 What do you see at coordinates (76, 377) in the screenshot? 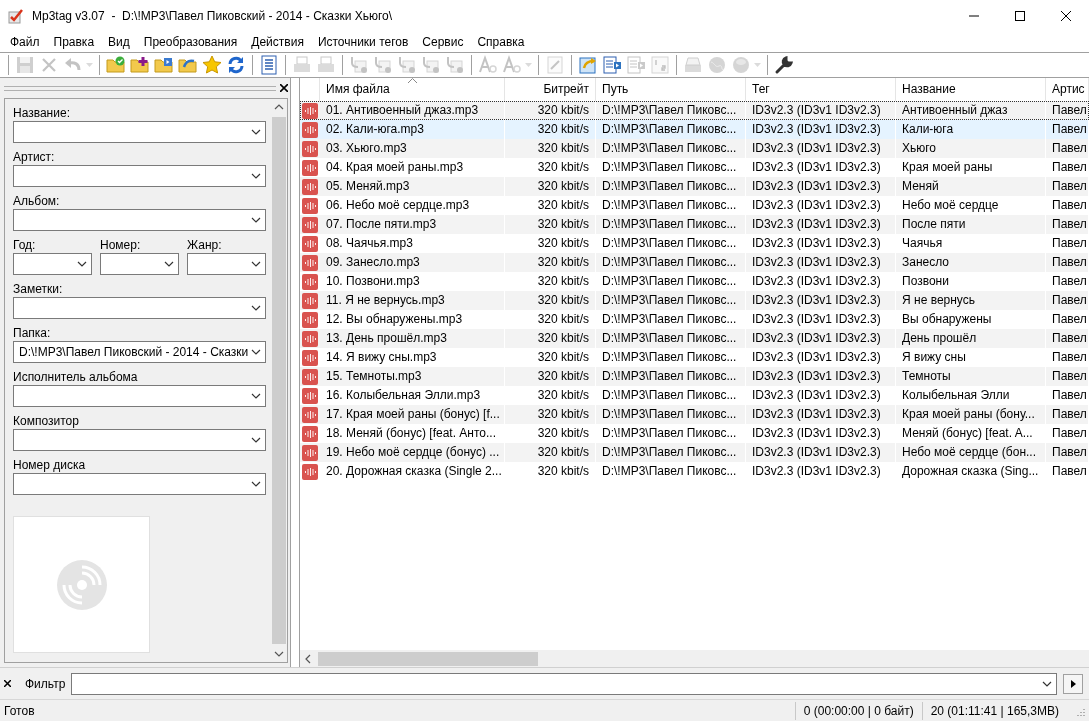
I see `field-label: Исполнитель альбома` at bounding box center [76, 377].